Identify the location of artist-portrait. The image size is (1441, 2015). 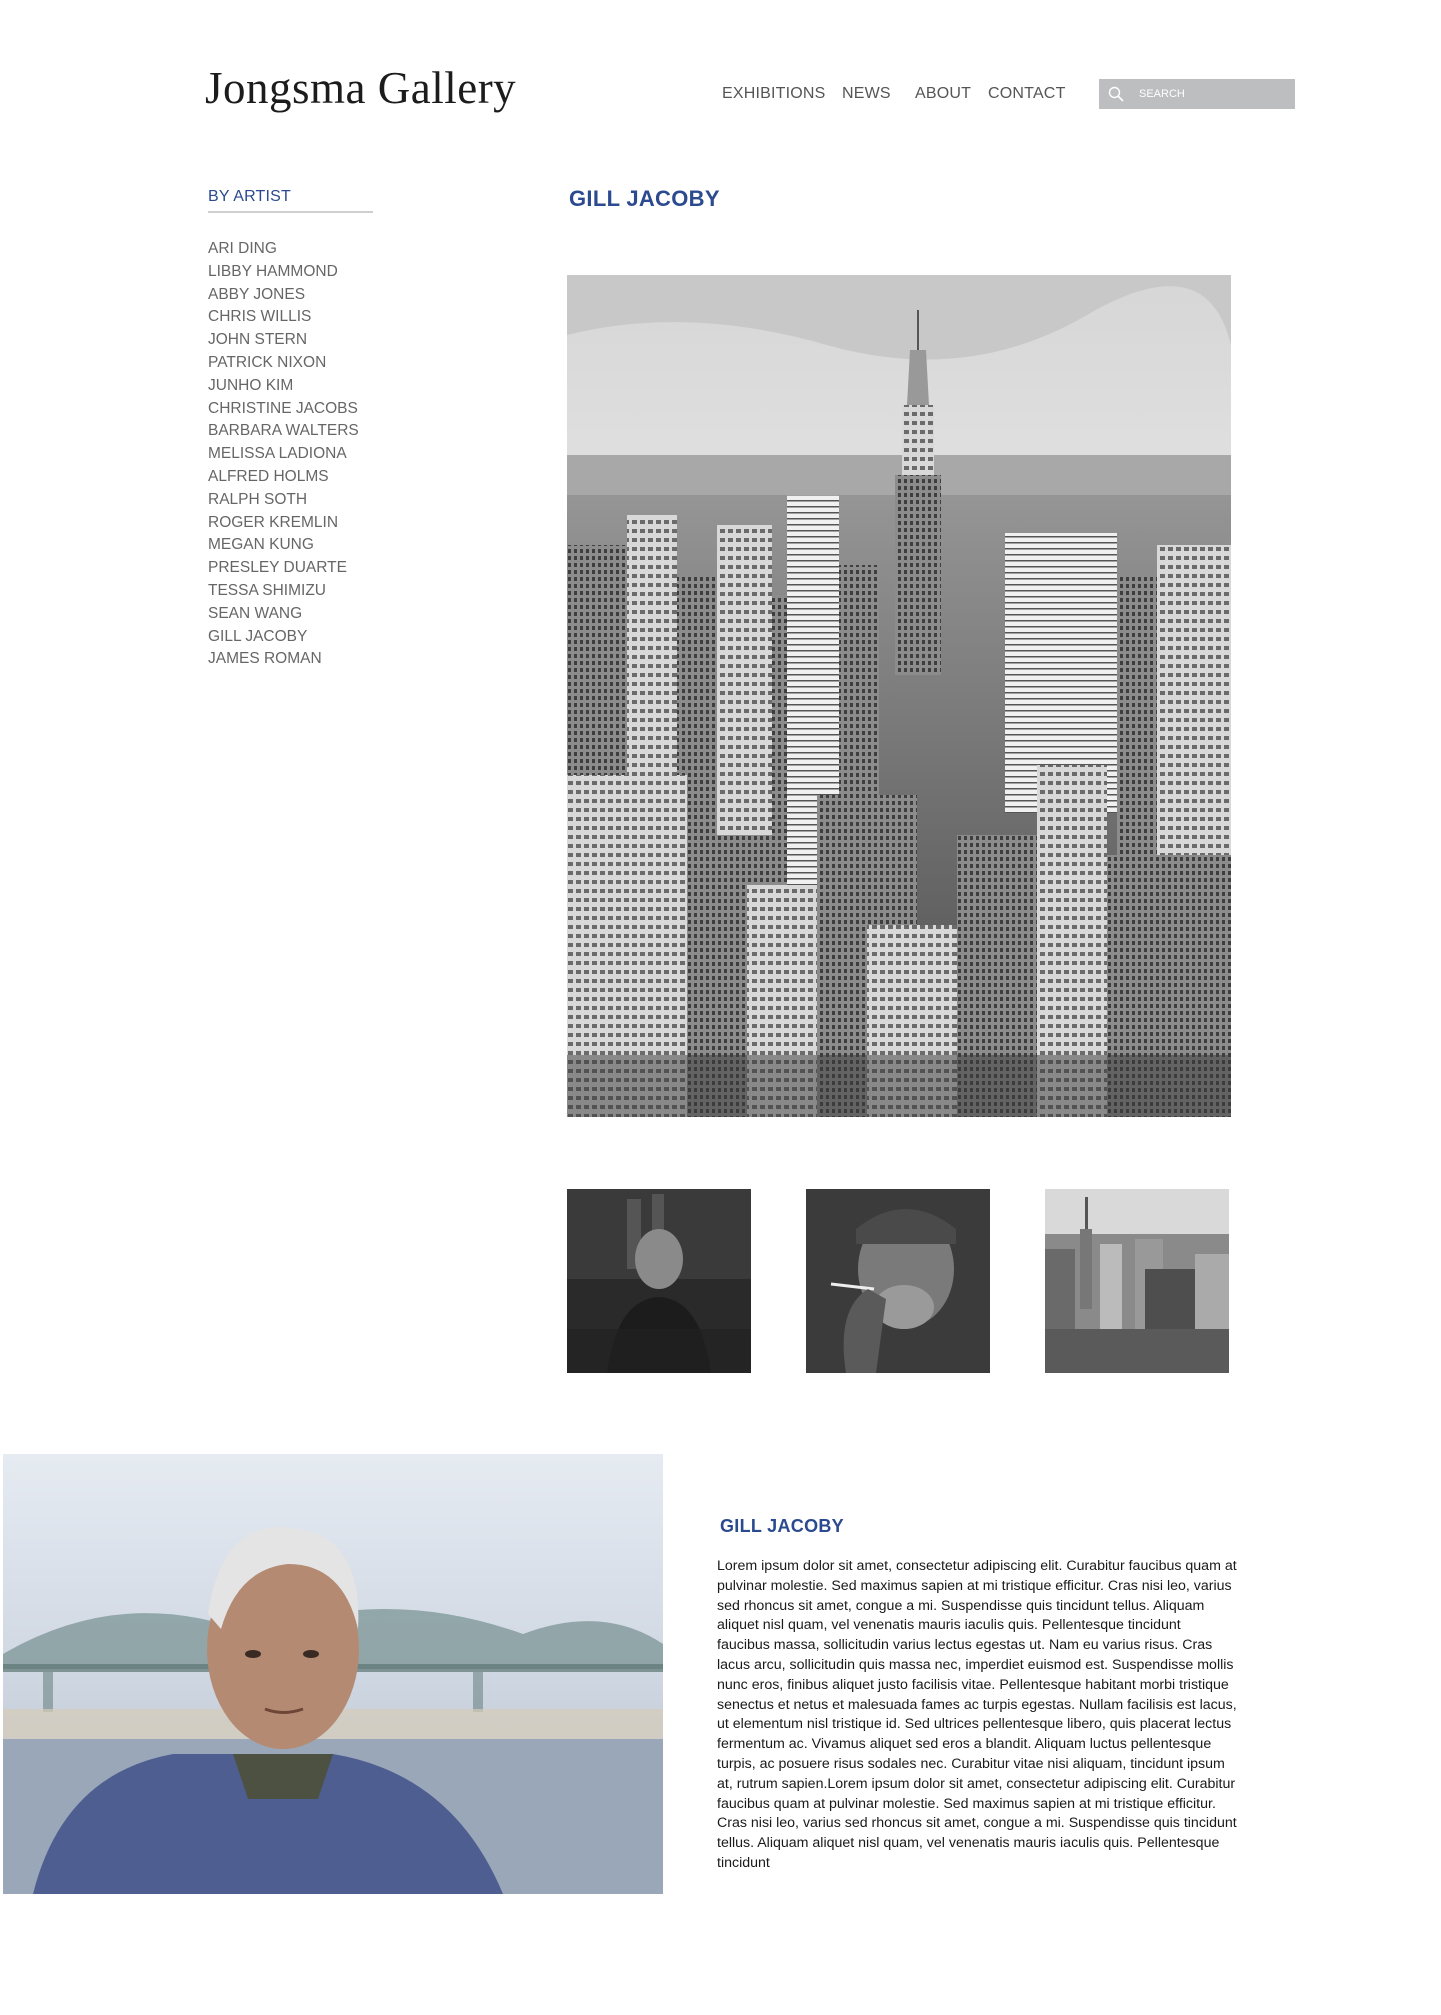
(333, 1674).